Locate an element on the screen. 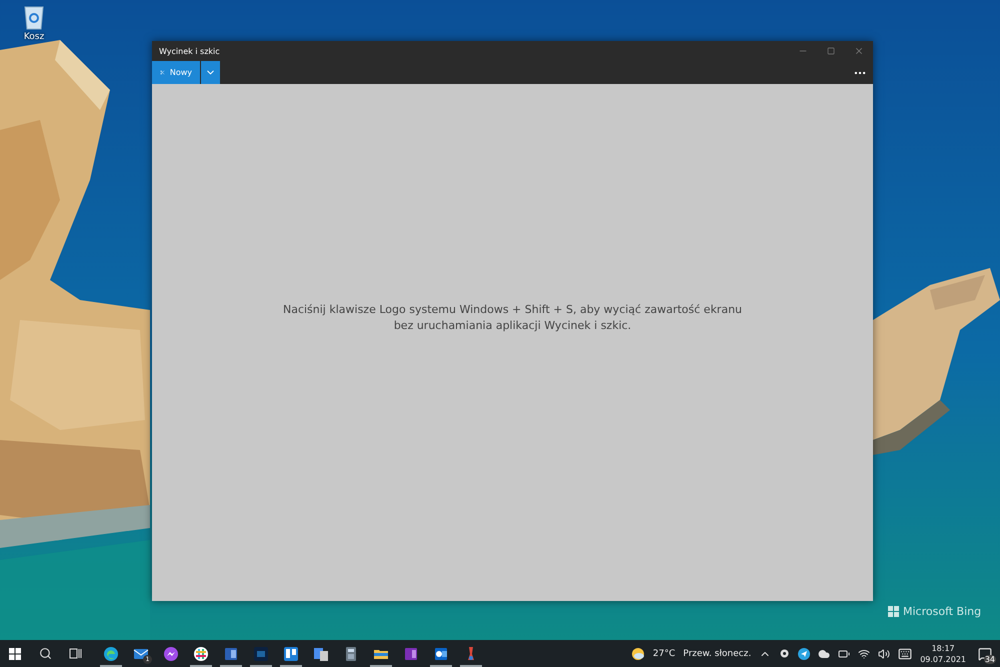 This screenshot has width=1000, height=667. battery-icon is located at coordinates (844, 654).